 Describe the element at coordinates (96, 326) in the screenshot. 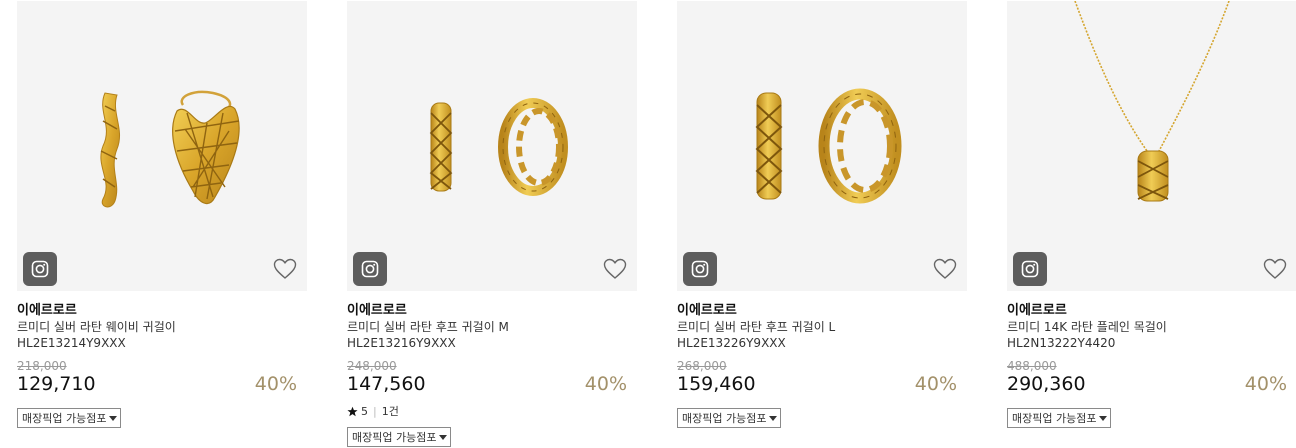

I see `product-name: 르미디 실버 라탄 웨이비 귀걸이` at that location.